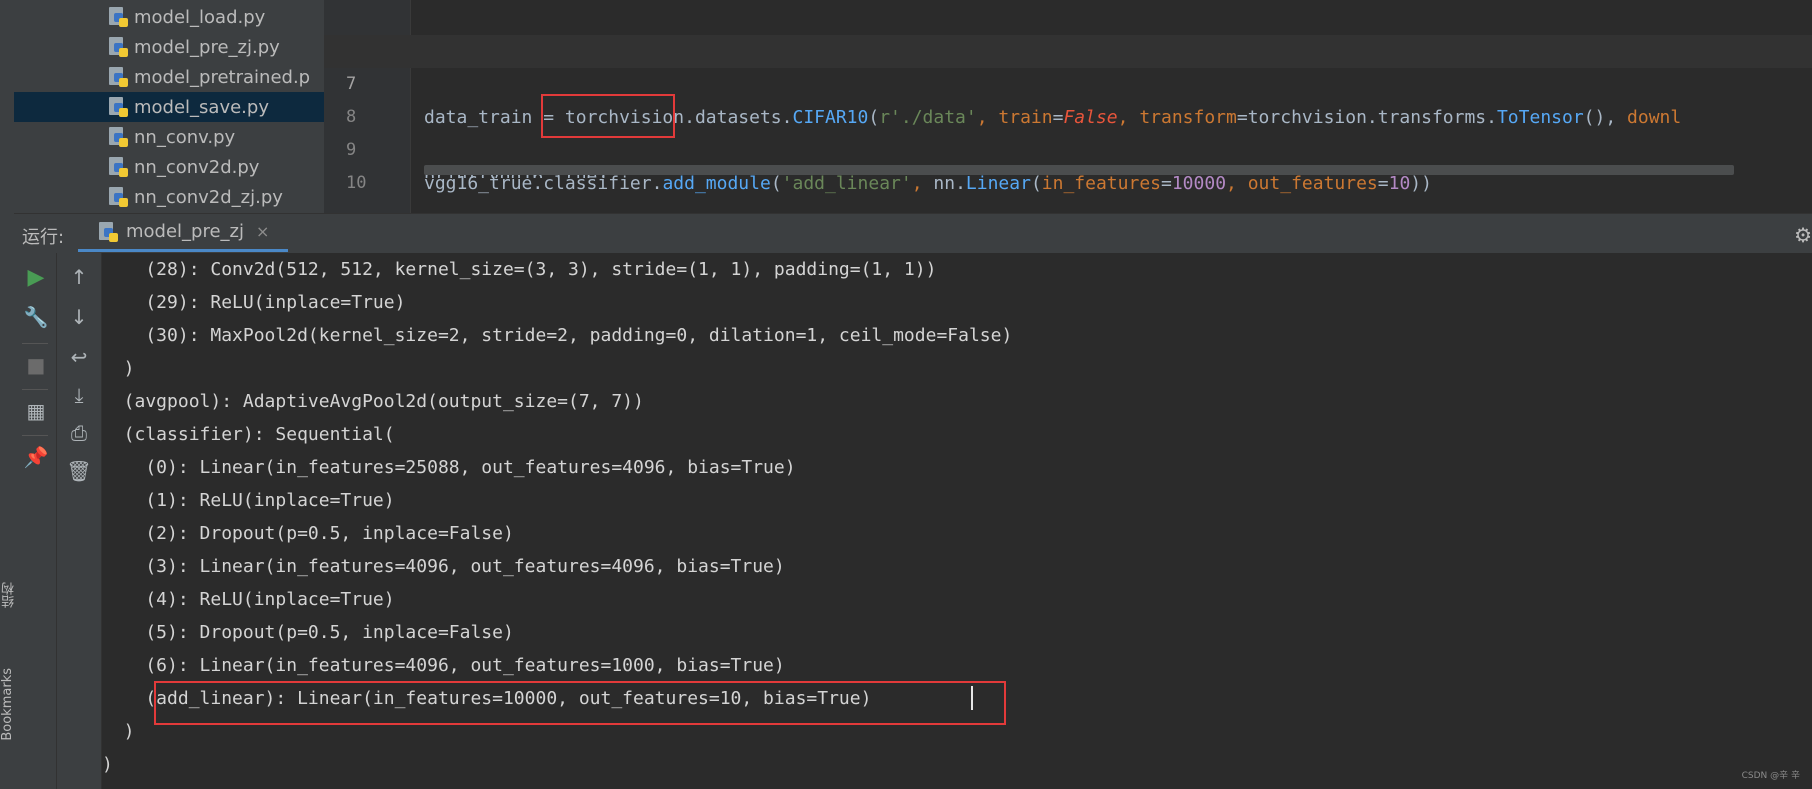 This screenshot has width=1812, height=789. I want to click on soft-wrap-icon: ↩, so click(79, 357).